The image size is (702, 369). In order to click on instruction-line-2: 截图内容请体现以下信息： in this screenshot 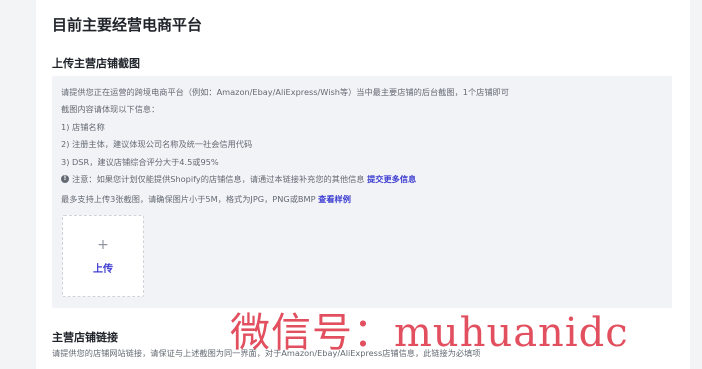, I will do `click(110, 109)`.